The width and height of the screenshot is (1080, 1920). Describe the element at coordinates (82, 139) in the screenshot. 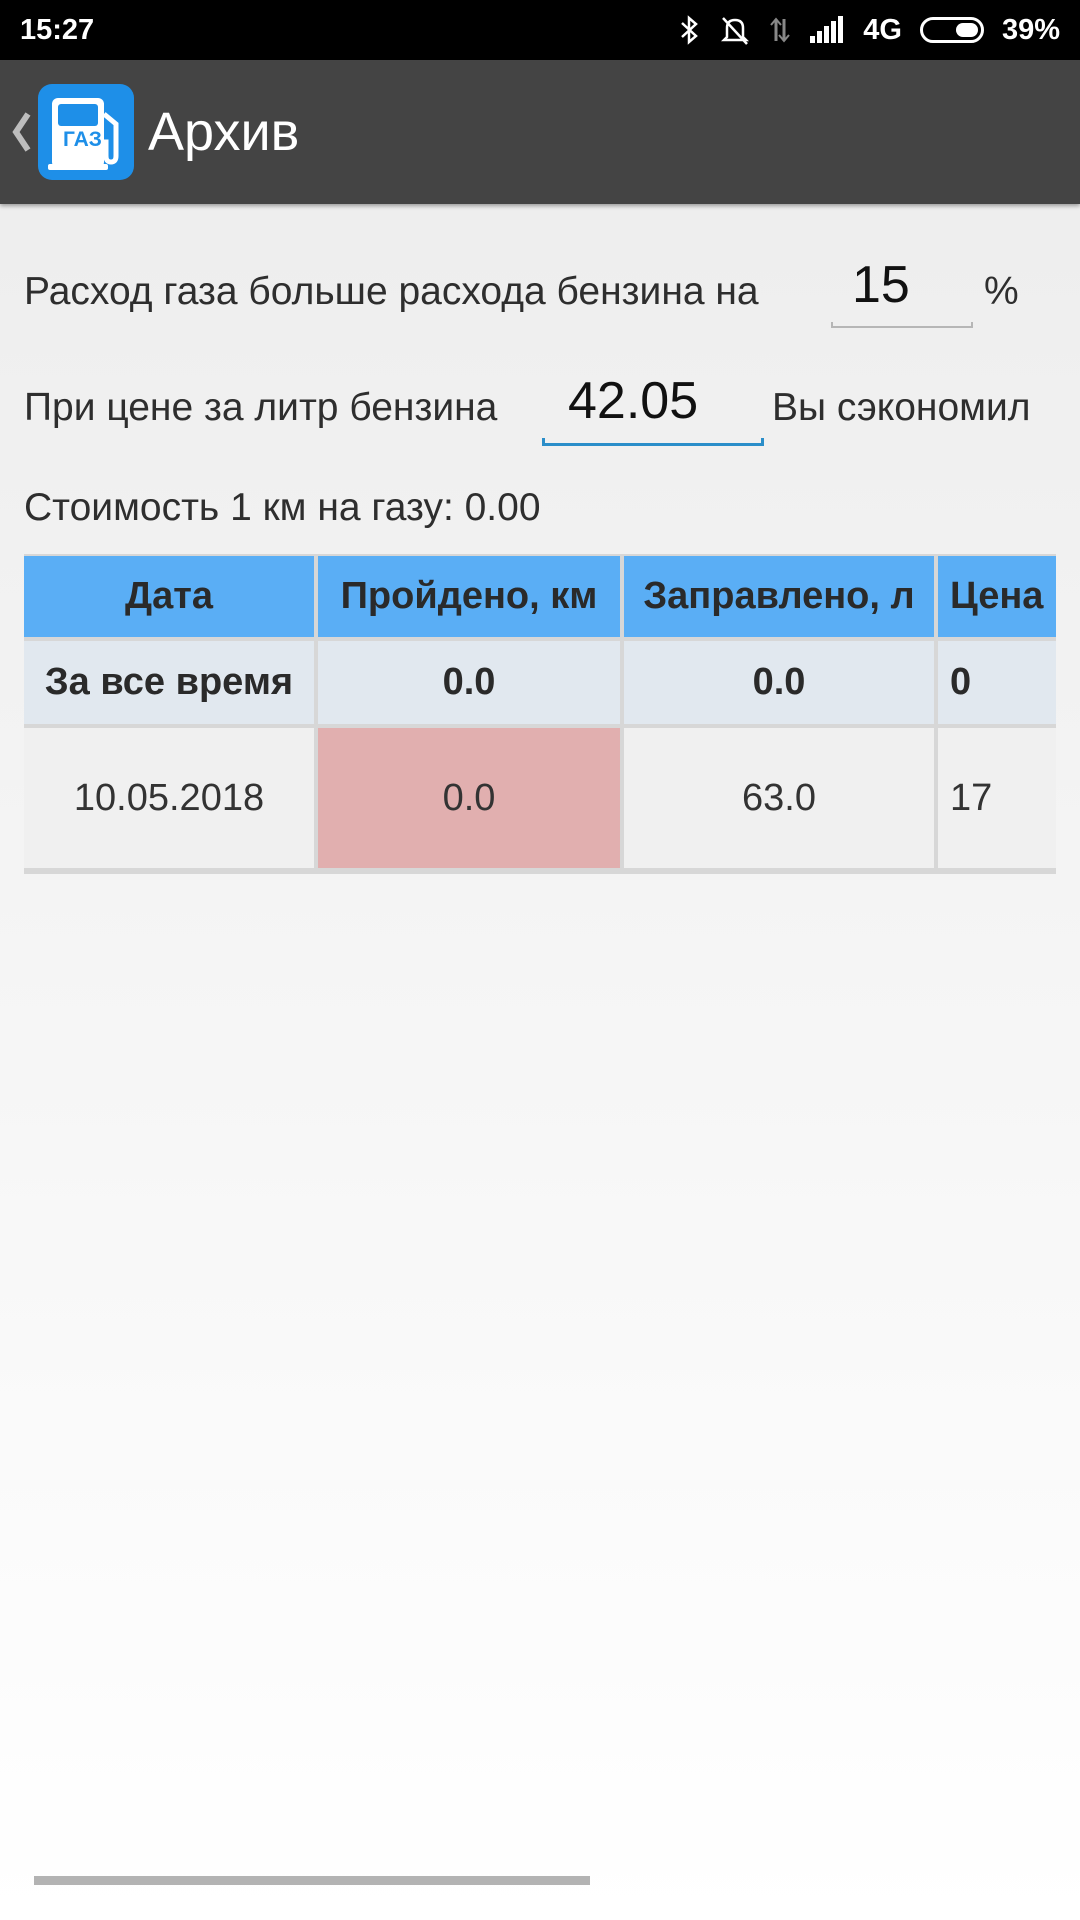

I see `app-icon-text: ГАЗ` at that location.